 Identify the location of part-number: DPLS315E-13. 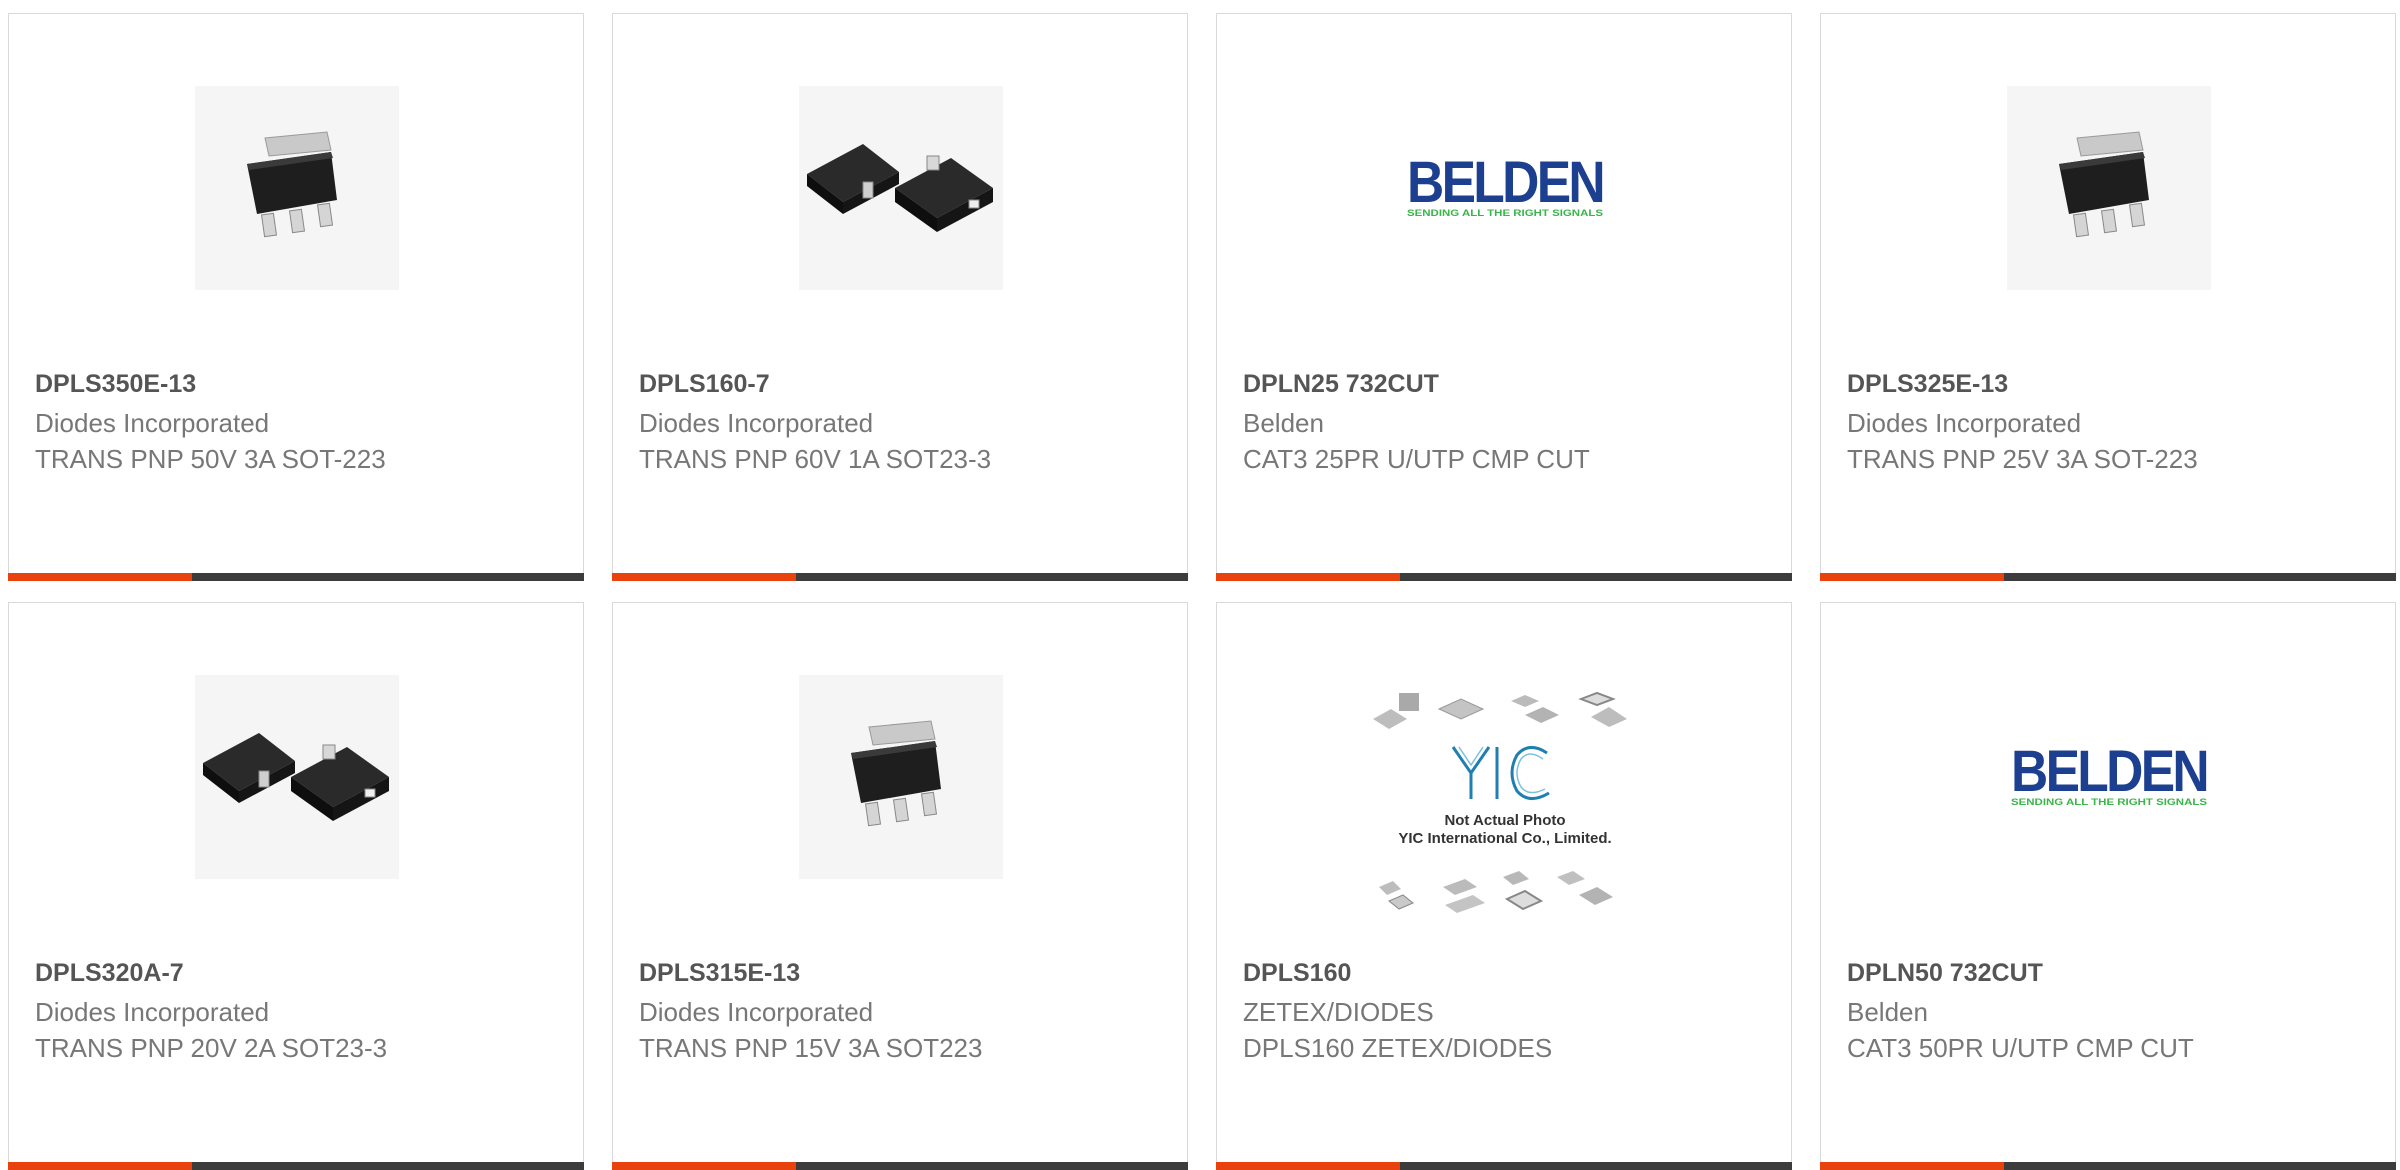
(719, 973).